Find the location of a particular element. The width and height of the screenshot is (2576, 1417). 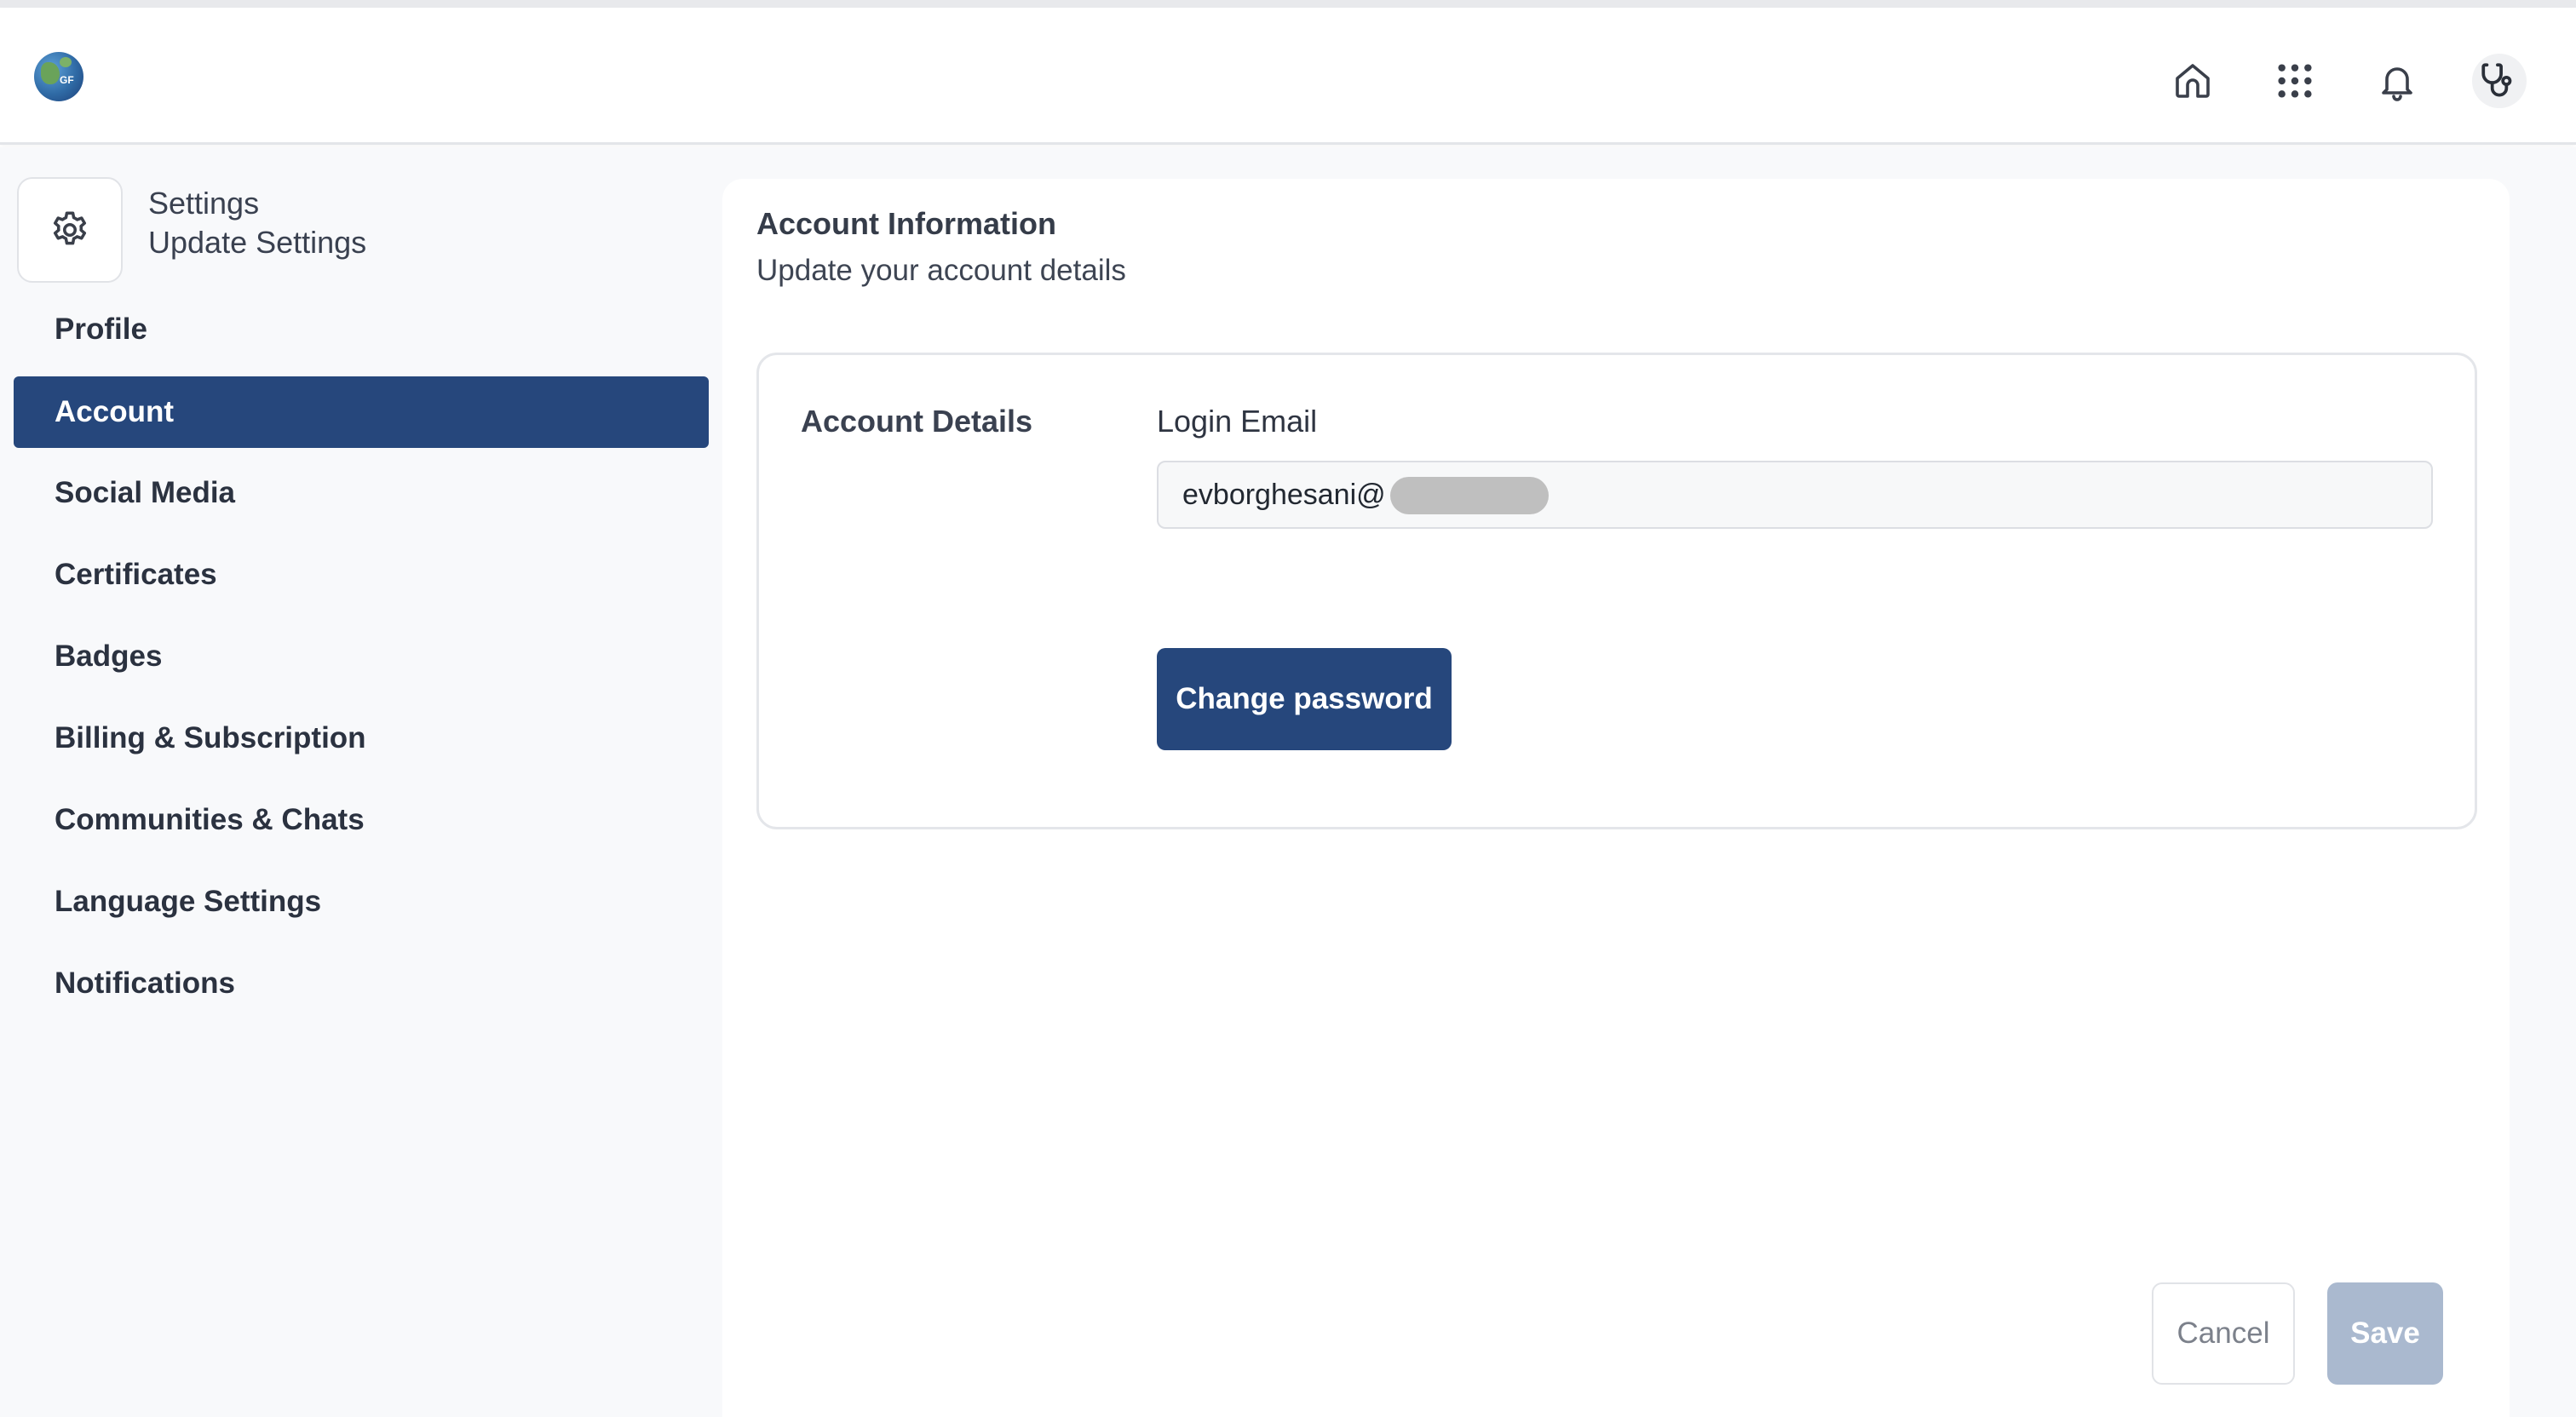

login-email-field is located at coordinates (1795, 495).